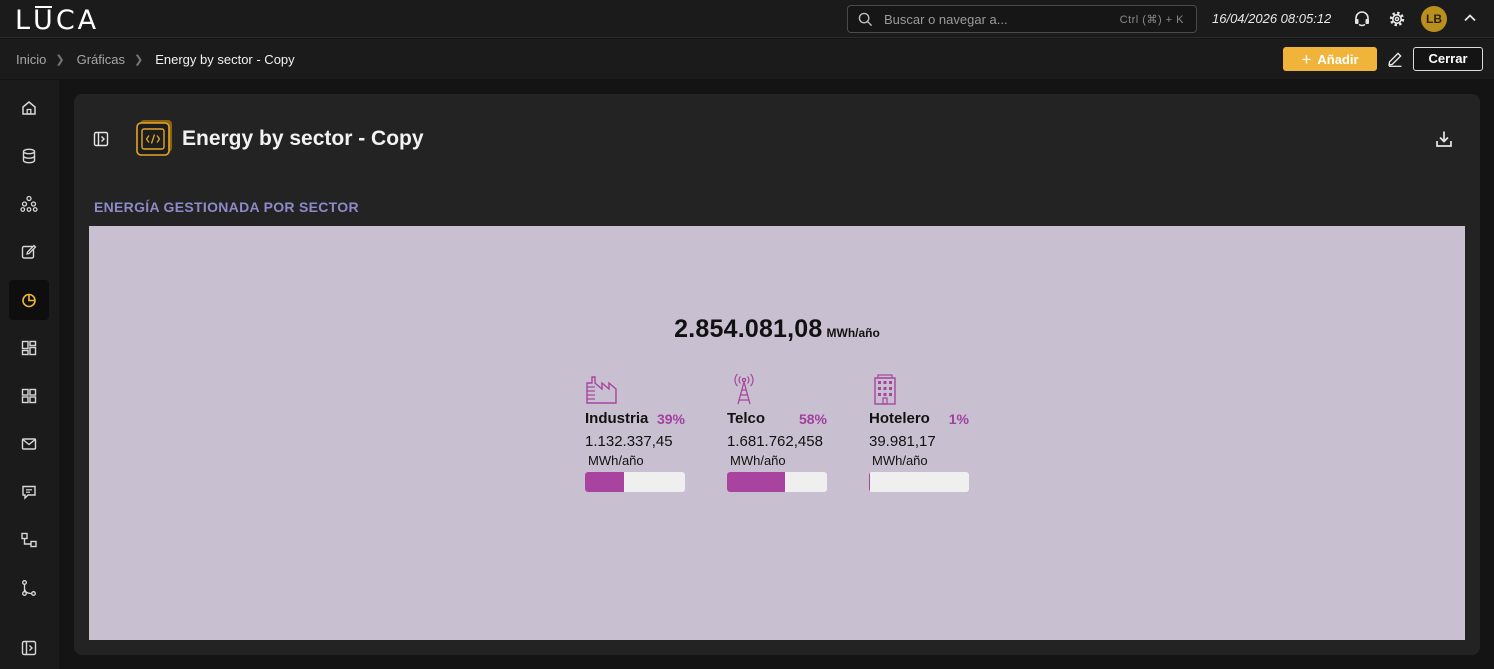 This screenshot has width=1494, height=669. What do you see at coordinates (812, 419) in the screenshot?
I see `sector-percent: 58%` at bounding box center [812, 419].